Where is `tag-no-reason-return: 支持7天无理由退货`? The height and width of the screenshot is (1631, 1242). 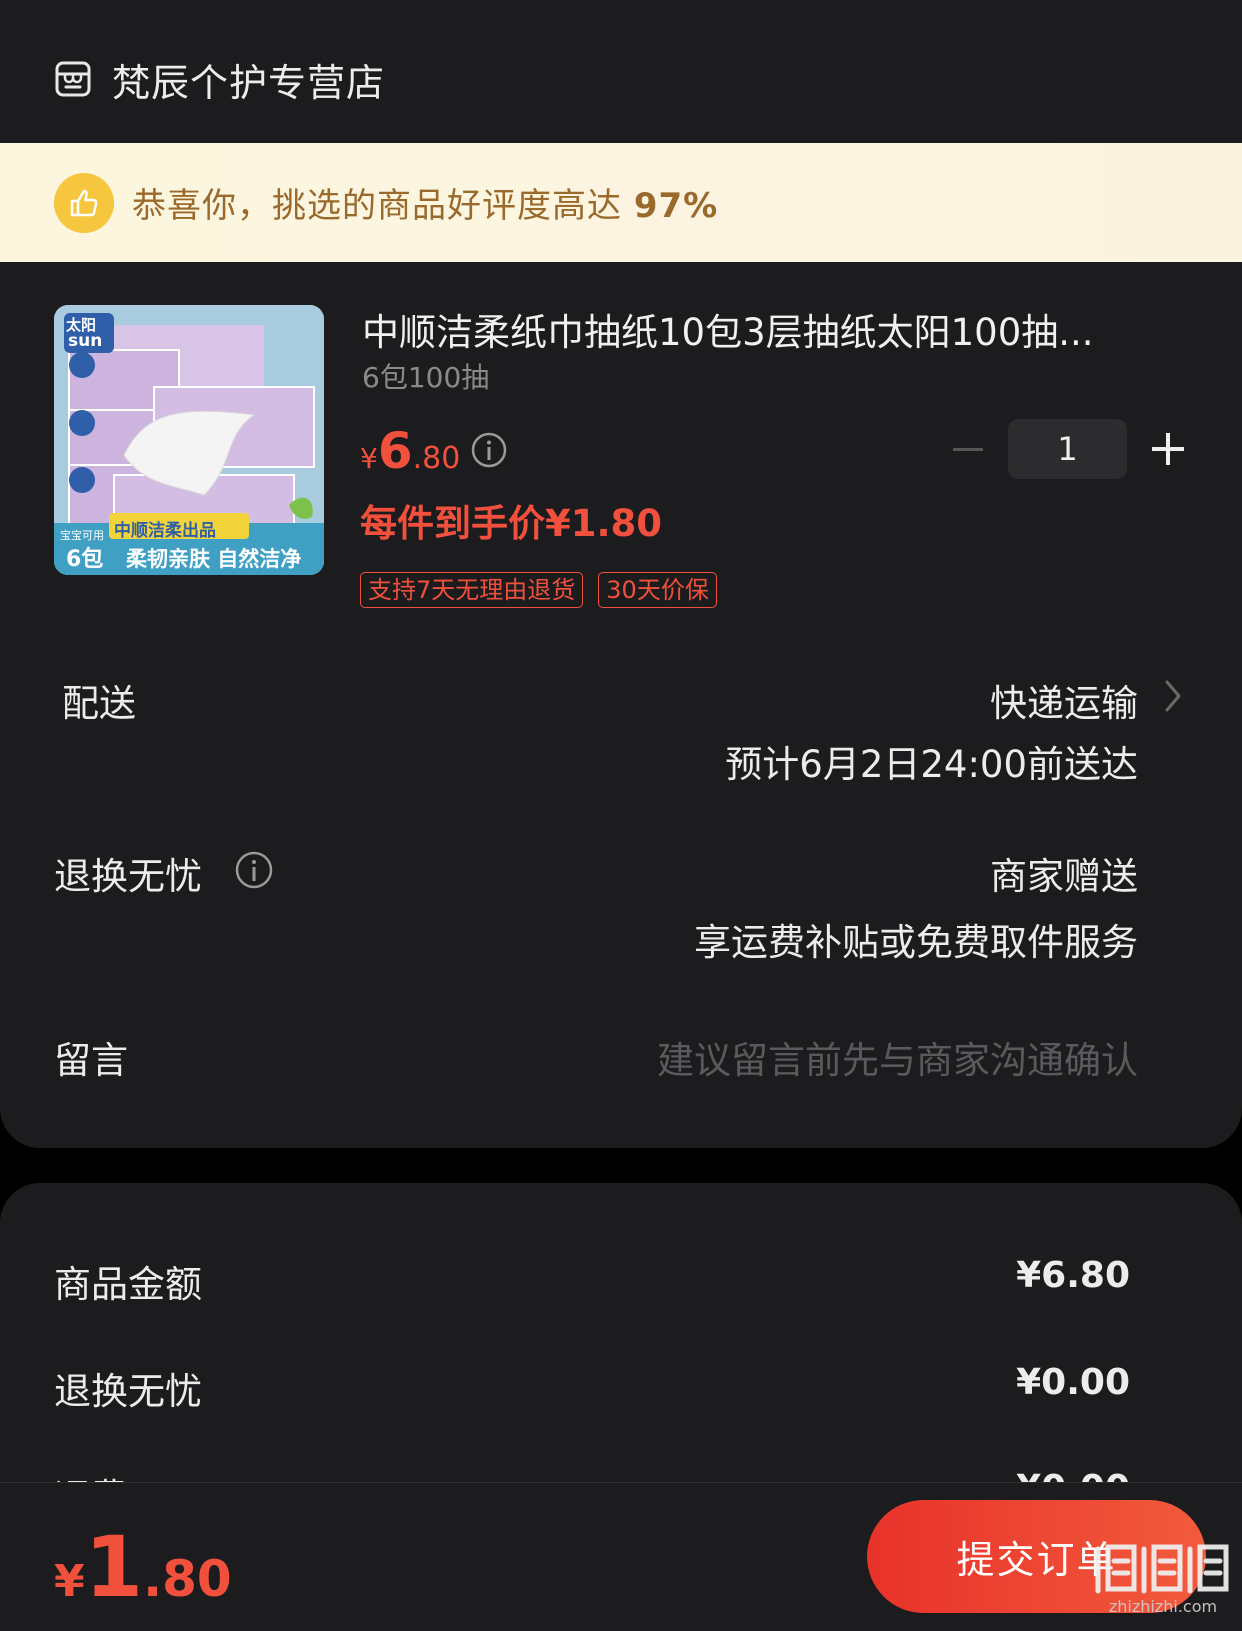
tag-no-reason-return: 支持7天无理由退货 is located at coordinates (472, 590).